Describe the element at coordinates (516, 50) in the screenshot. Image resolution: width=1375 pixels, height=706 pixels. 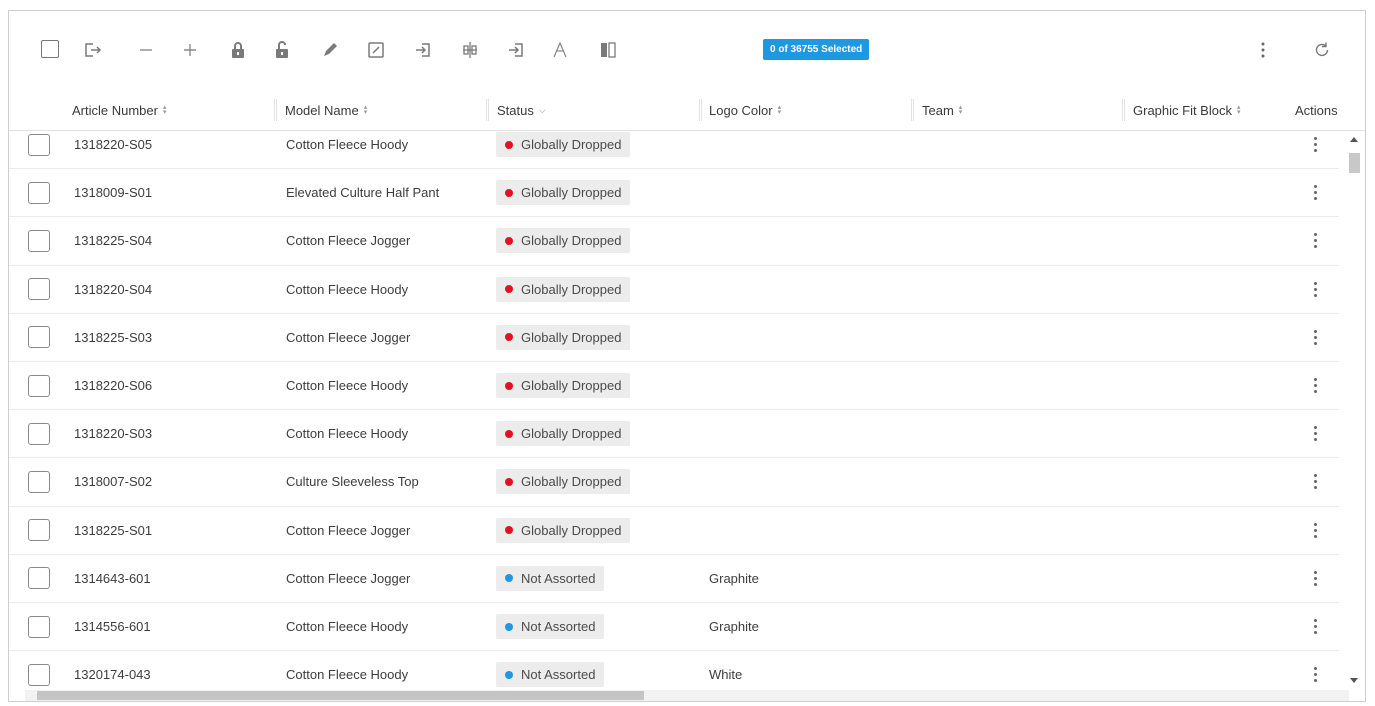
I see `import-alt-icon` at that location.